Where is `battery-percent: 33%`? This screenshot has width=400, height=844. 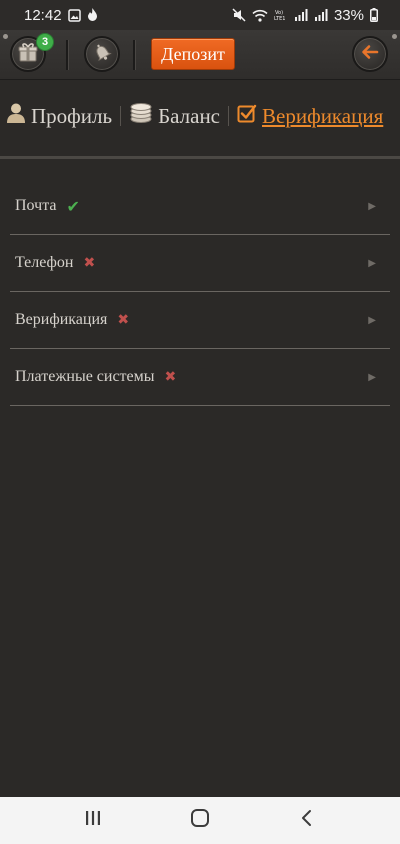 battery-percent: 33% is located at coordinates (348, 15).